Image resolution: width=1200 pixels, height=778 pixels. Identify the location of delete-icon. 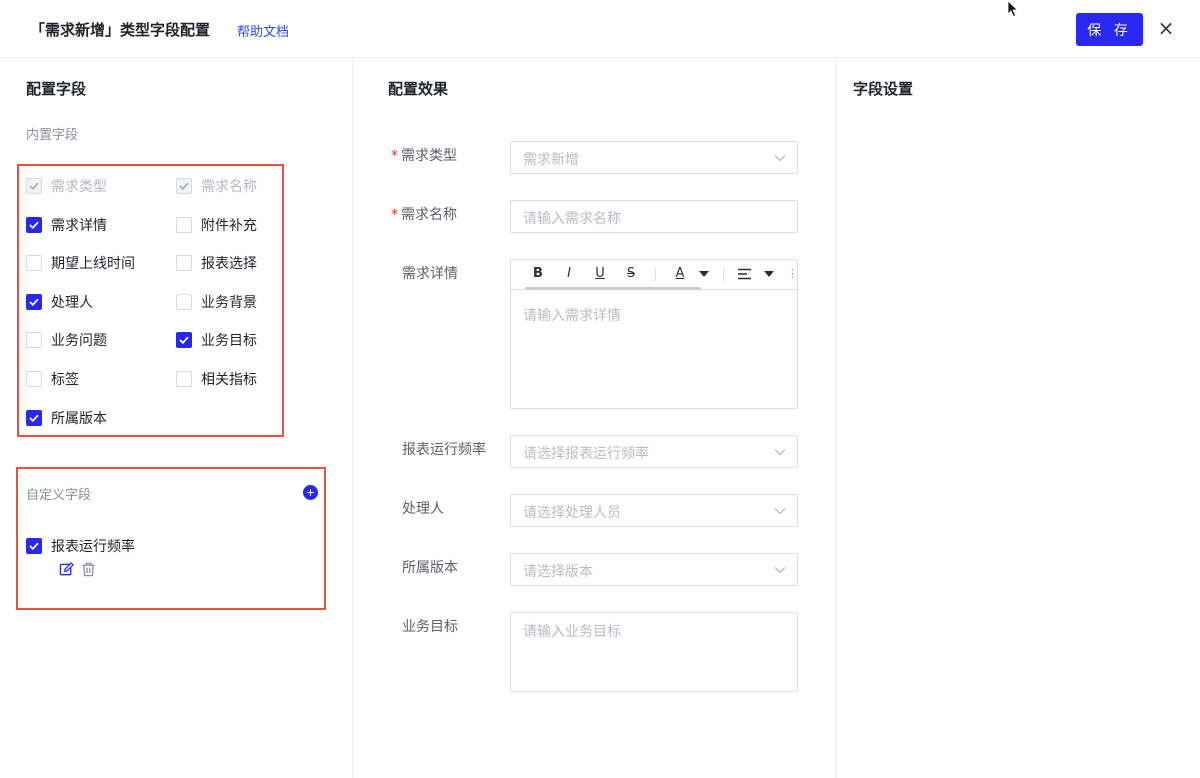
(88, 569).